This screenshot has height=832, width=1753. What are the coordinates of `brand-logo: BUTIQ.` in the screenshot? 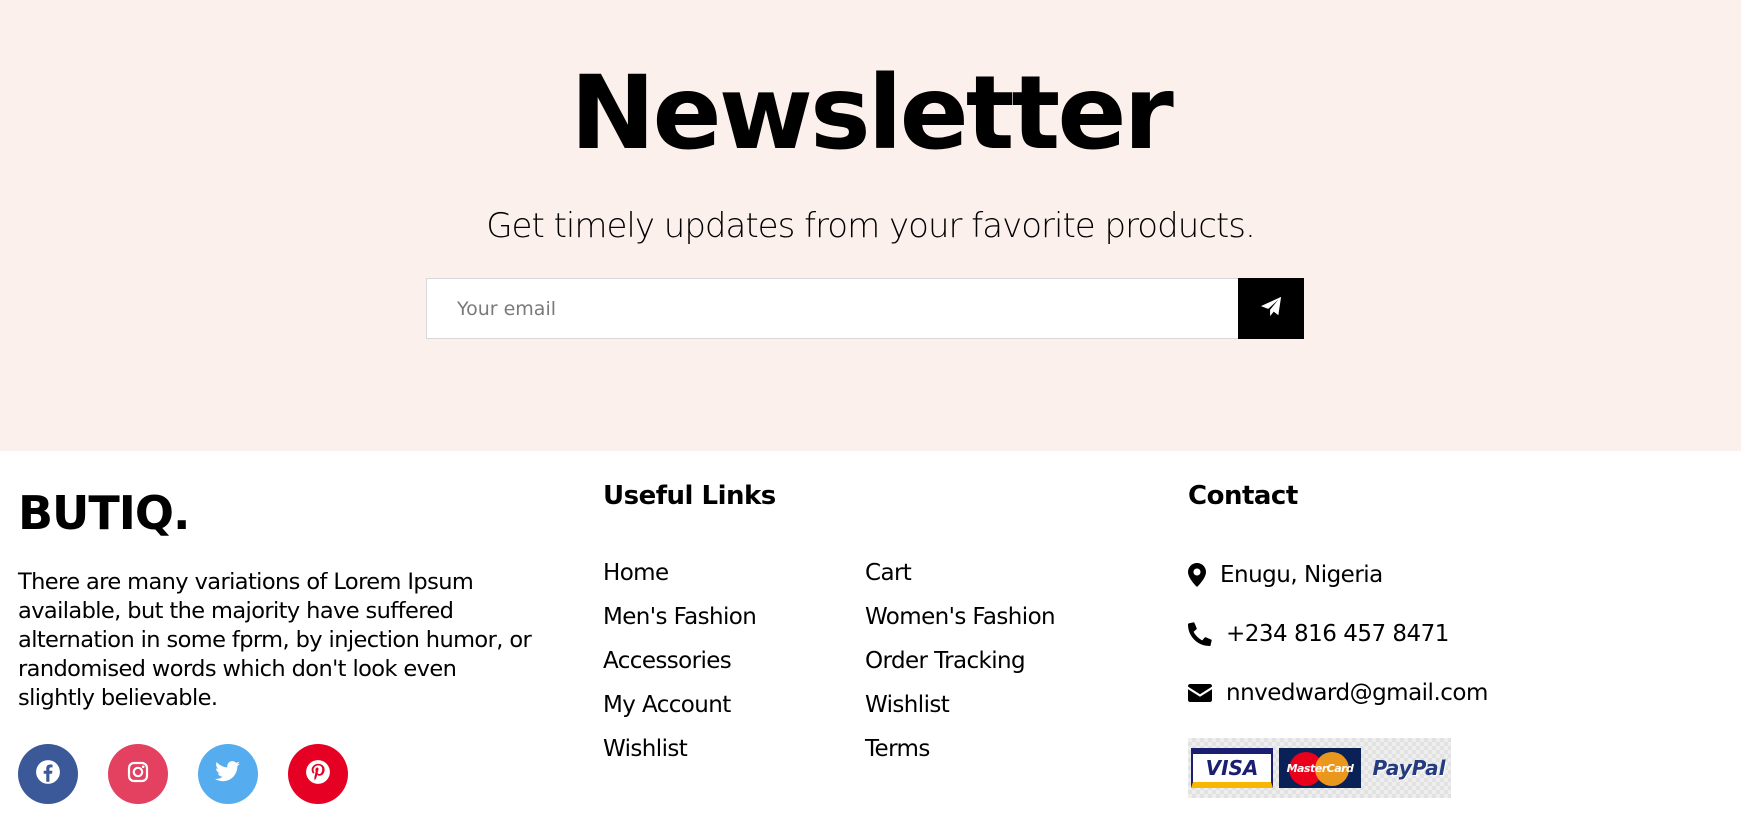 It's located at (104, 513).